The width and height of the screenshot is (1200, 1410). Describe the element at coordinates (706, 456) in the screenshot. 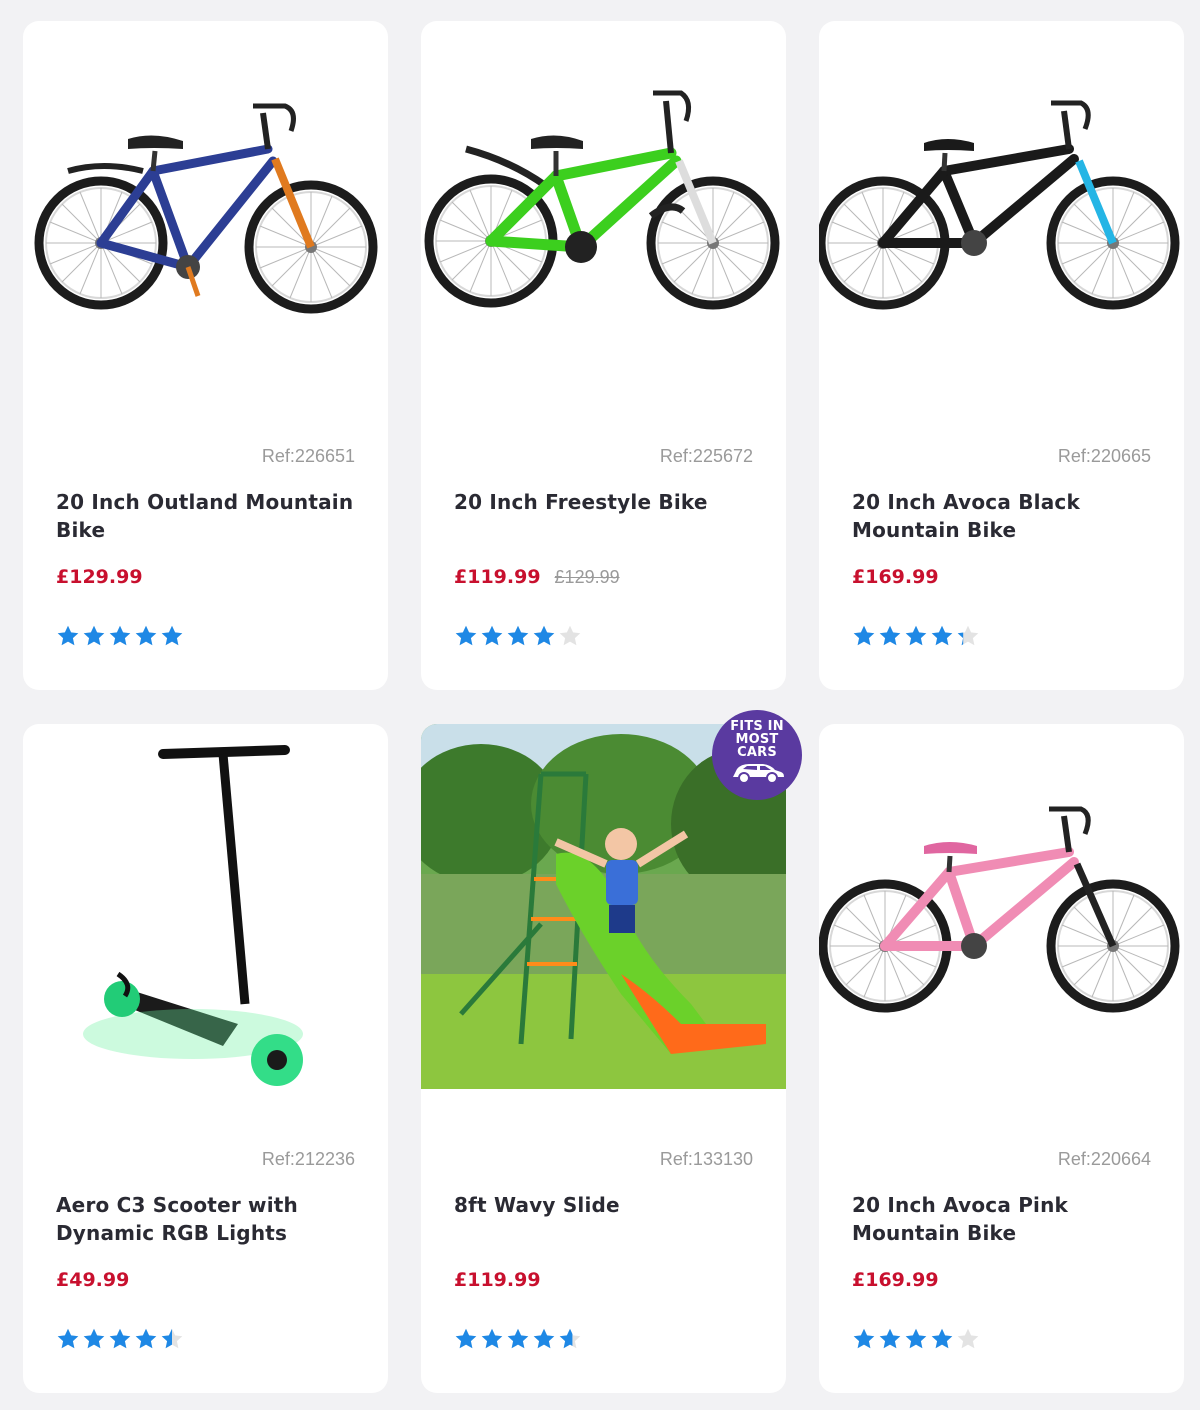

I see `product-ref: Ref:225672` at that location.